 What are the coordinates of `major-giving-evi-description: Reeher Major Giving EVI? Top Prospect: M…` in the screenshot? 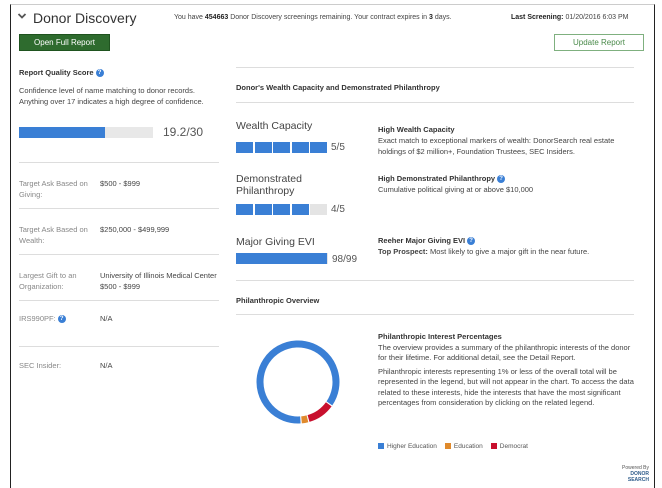 It's located at (508, 246).